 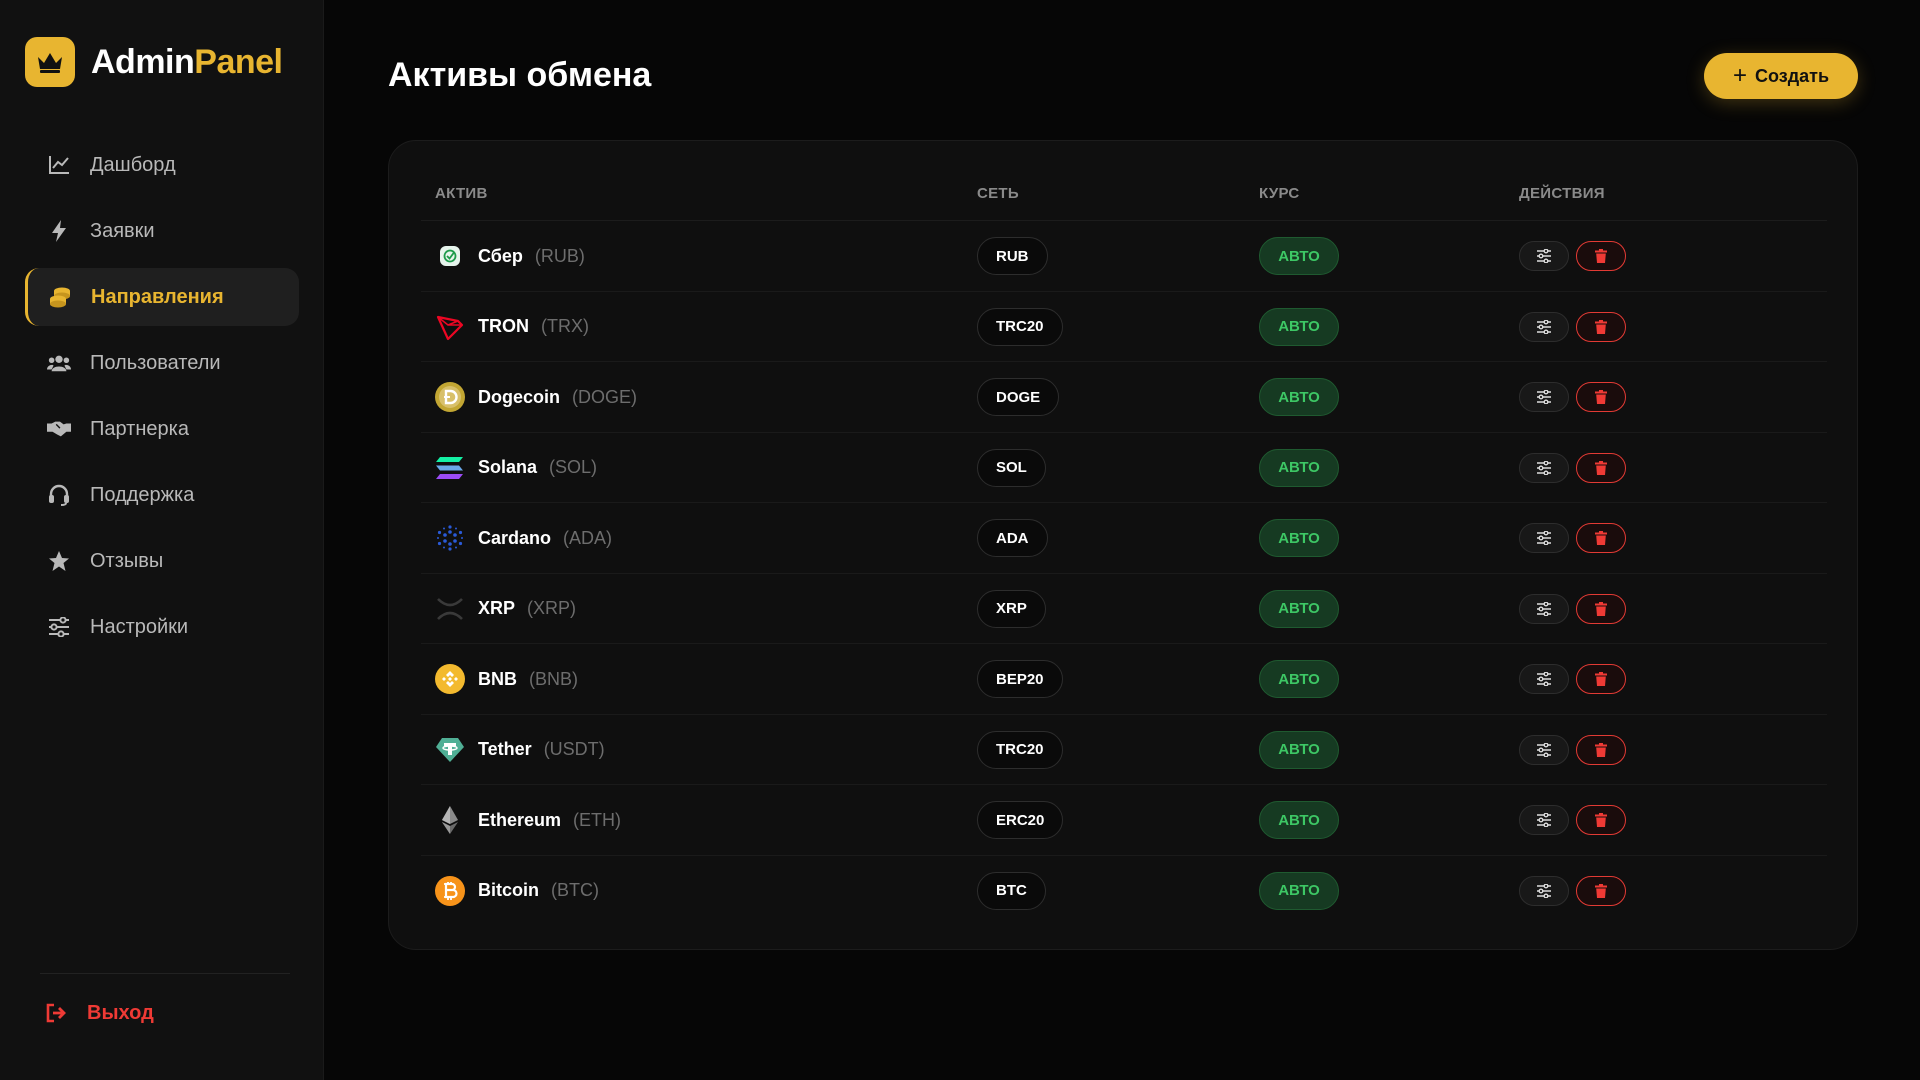 I want to click on xrp-icon, so click(x=450, y=609).